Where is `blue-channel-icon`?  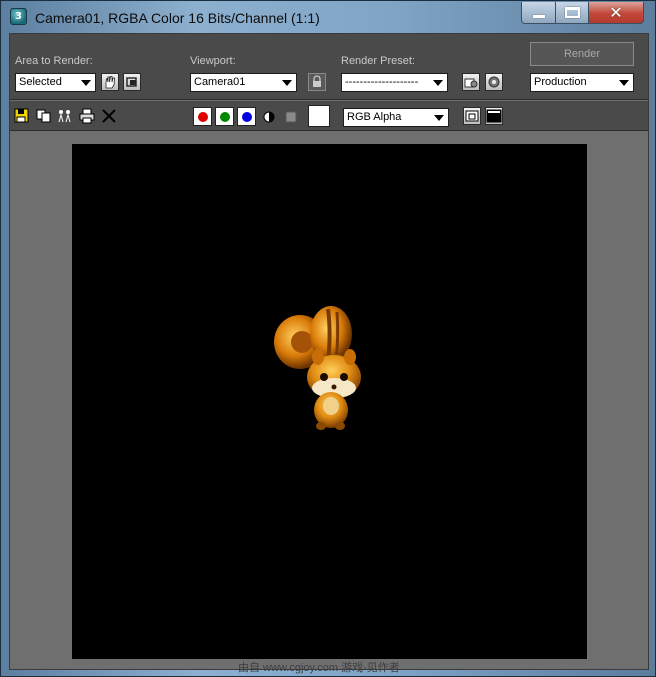
blue-channel-icon is located at coordinates (247, 117).